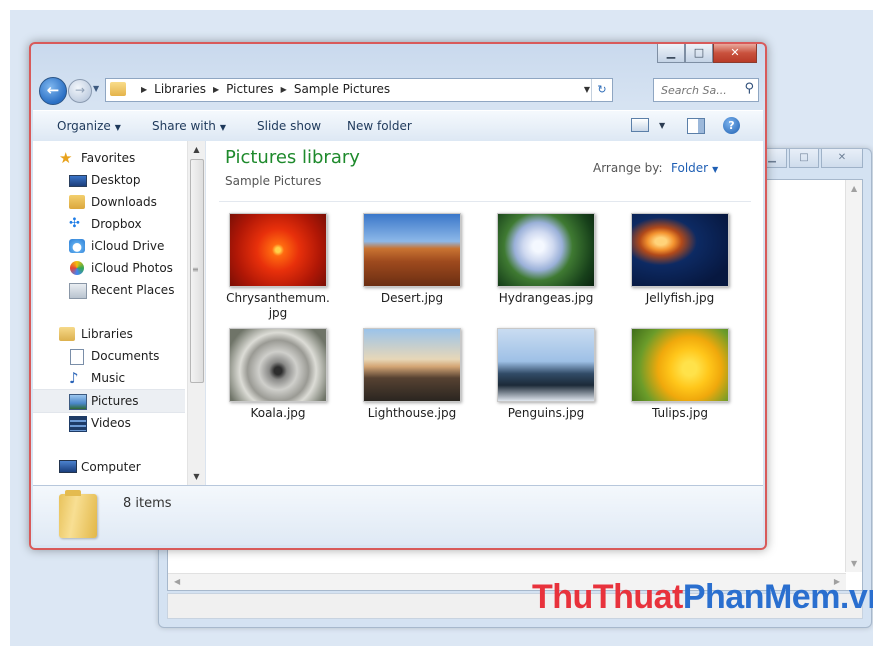 This screenshot has width=873, height=646. Describe the element at coordinates (278, 413) in the screenshot. I see `file-name: Koala.jpg` at that location.